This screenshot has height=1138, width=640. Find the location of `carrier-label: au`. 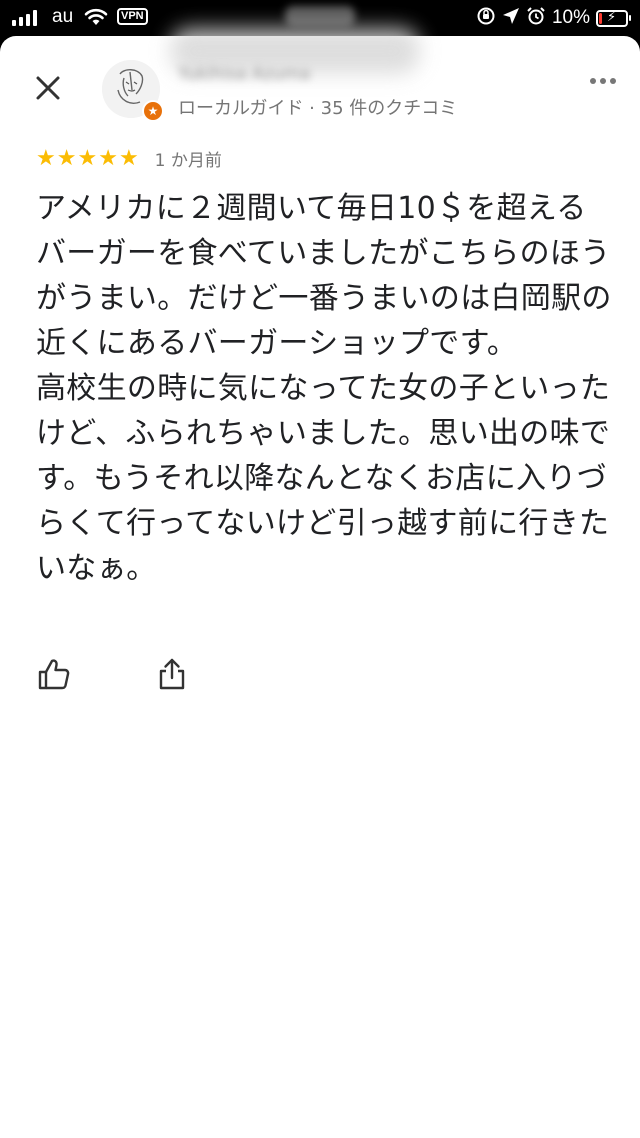

carrier-label: au is located at coordinates (63, 16).